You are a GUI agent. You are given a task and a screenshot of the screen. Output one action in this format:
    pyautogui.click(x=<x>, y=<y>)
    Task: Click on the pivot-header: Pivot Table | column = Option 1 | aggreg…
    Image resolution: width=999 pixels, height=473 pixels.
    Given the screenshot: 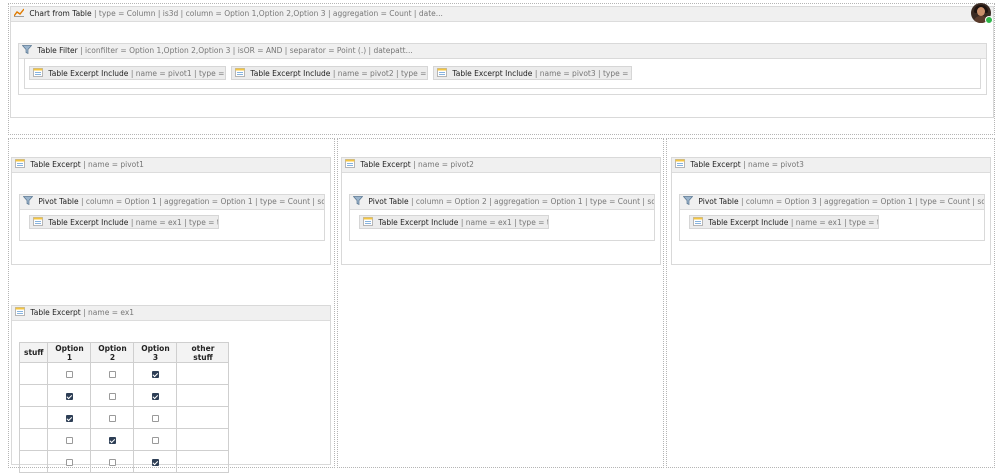 What is the action you would take?
    pyautogui.click(x=172, y=202)
    